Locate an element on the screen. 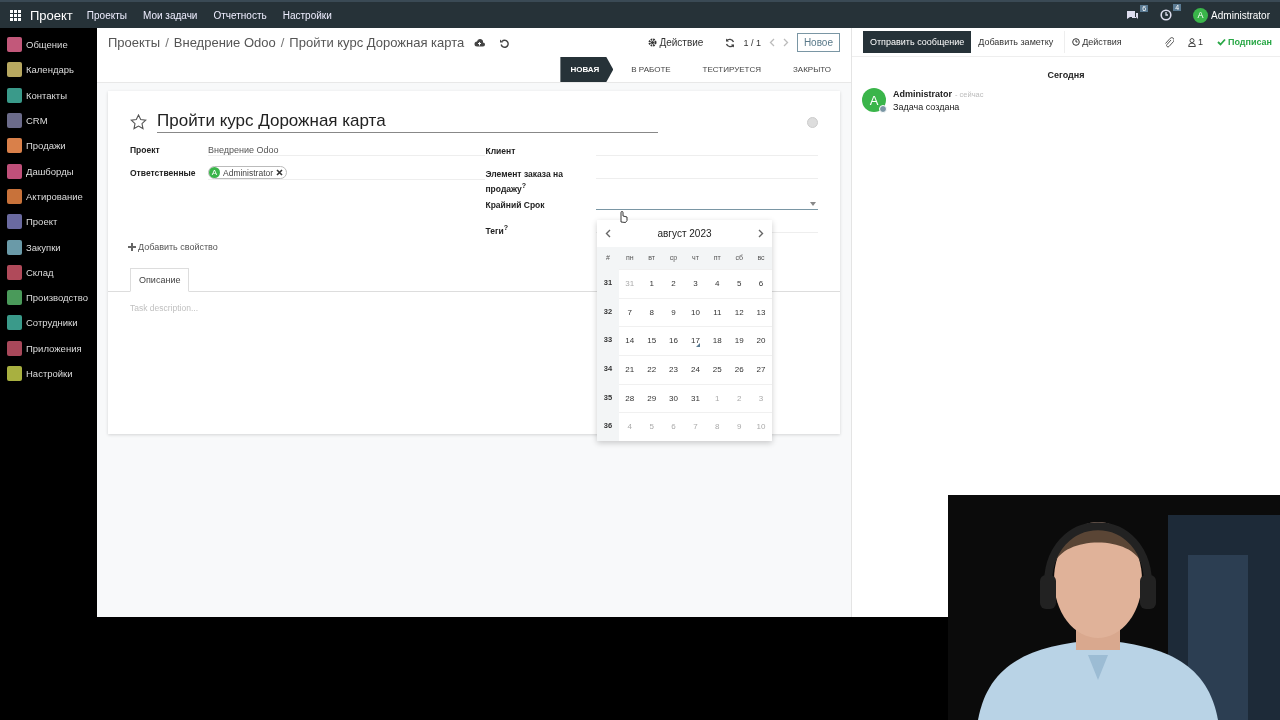 The image size is (1280, 720). sidebar-item: Производство is located at coordinates (57, 298).